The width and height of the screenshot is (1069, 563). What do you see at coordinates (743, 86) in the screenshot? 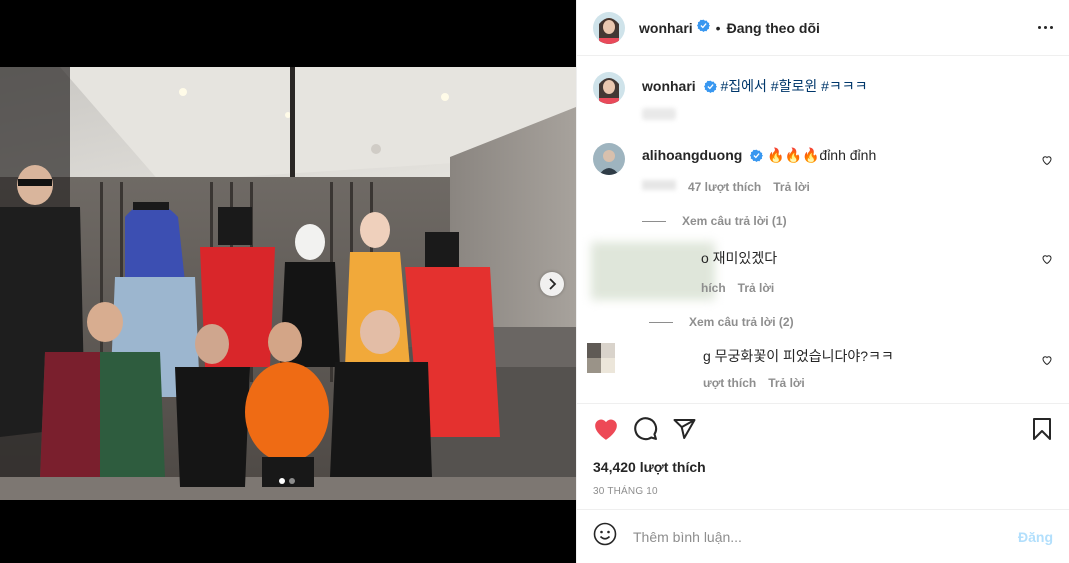
I see `hashtag-link: #집에서` at bounding box center [743, 86].